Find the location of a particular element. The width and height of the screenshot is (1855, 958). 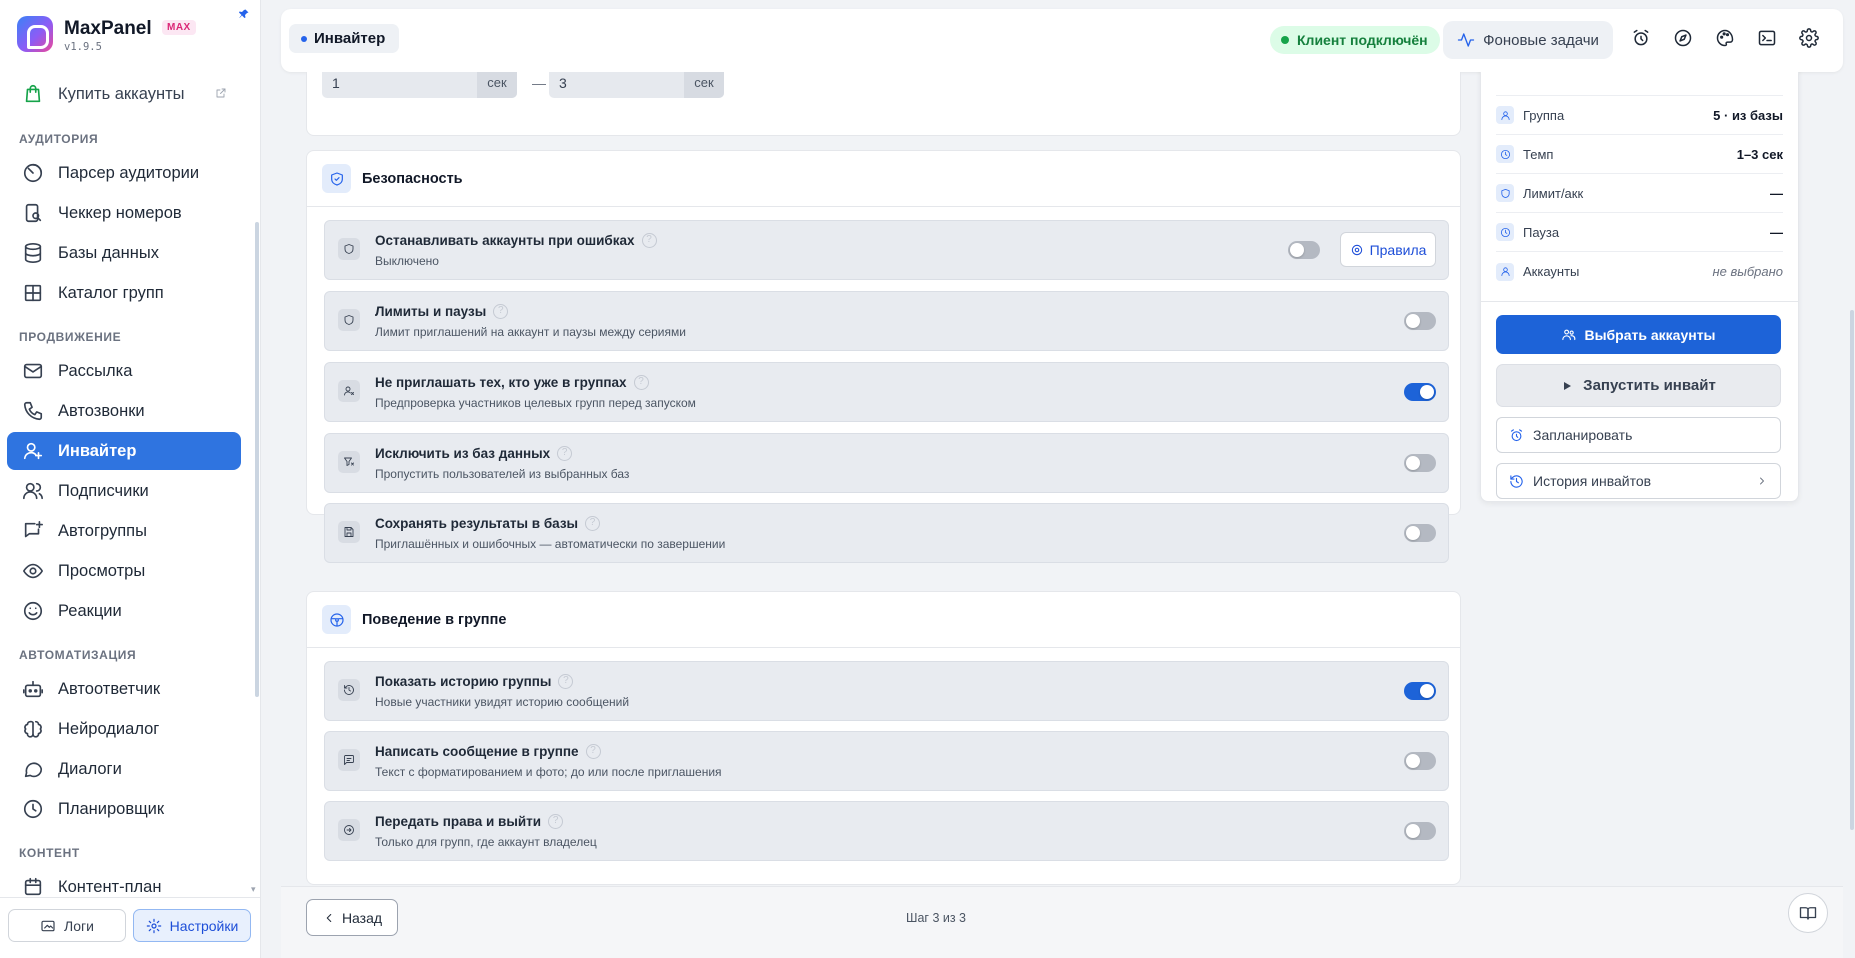

phone-search-icon is located at coordinates (33, 213).